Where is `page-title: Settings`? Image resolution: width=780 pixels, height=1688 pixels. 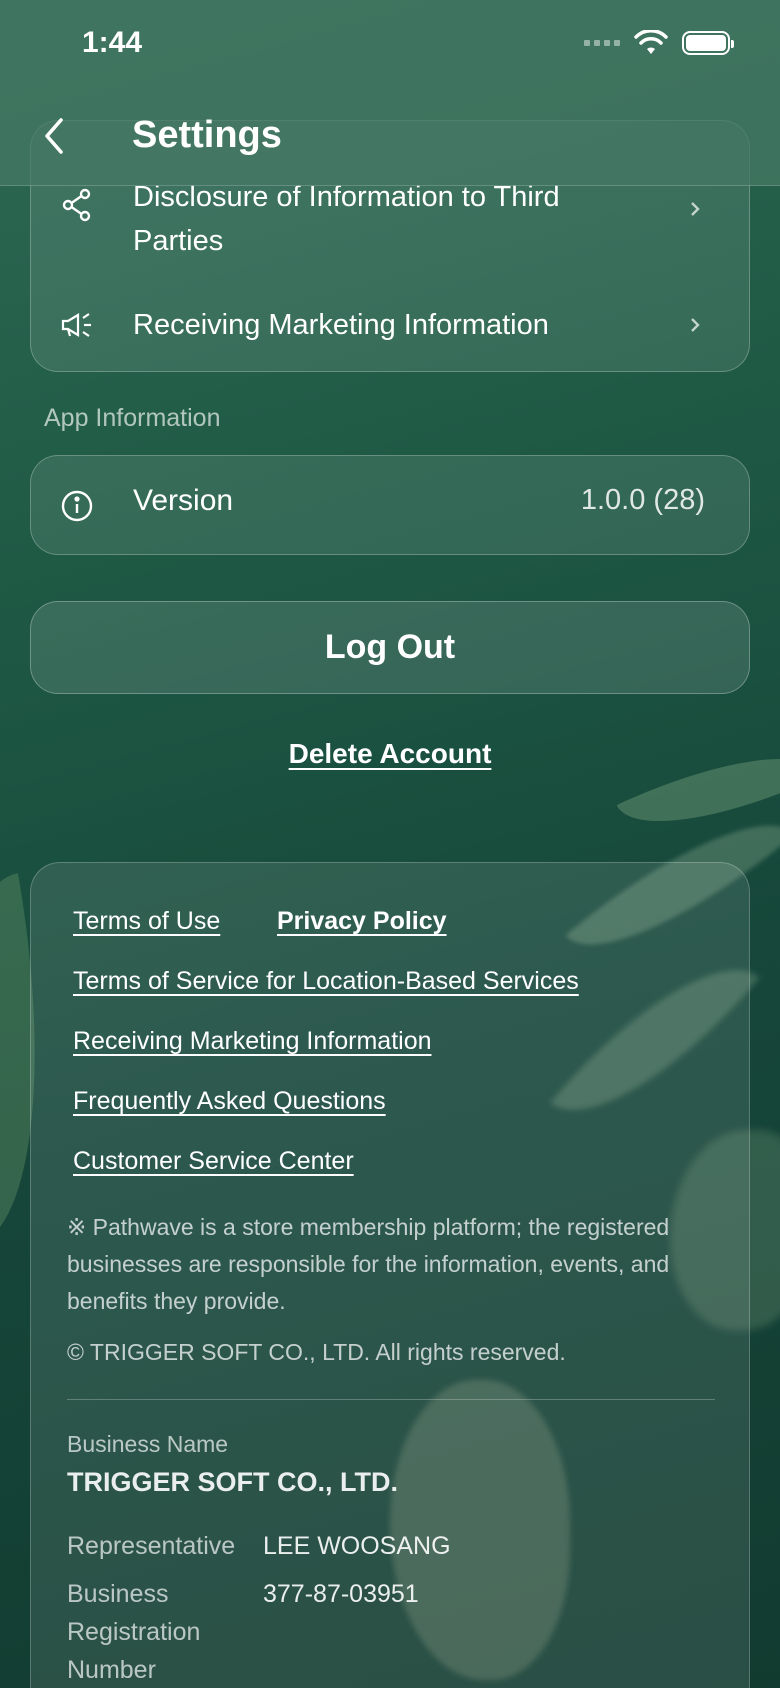 page-title: Settings is located at coordinates (207, 135).